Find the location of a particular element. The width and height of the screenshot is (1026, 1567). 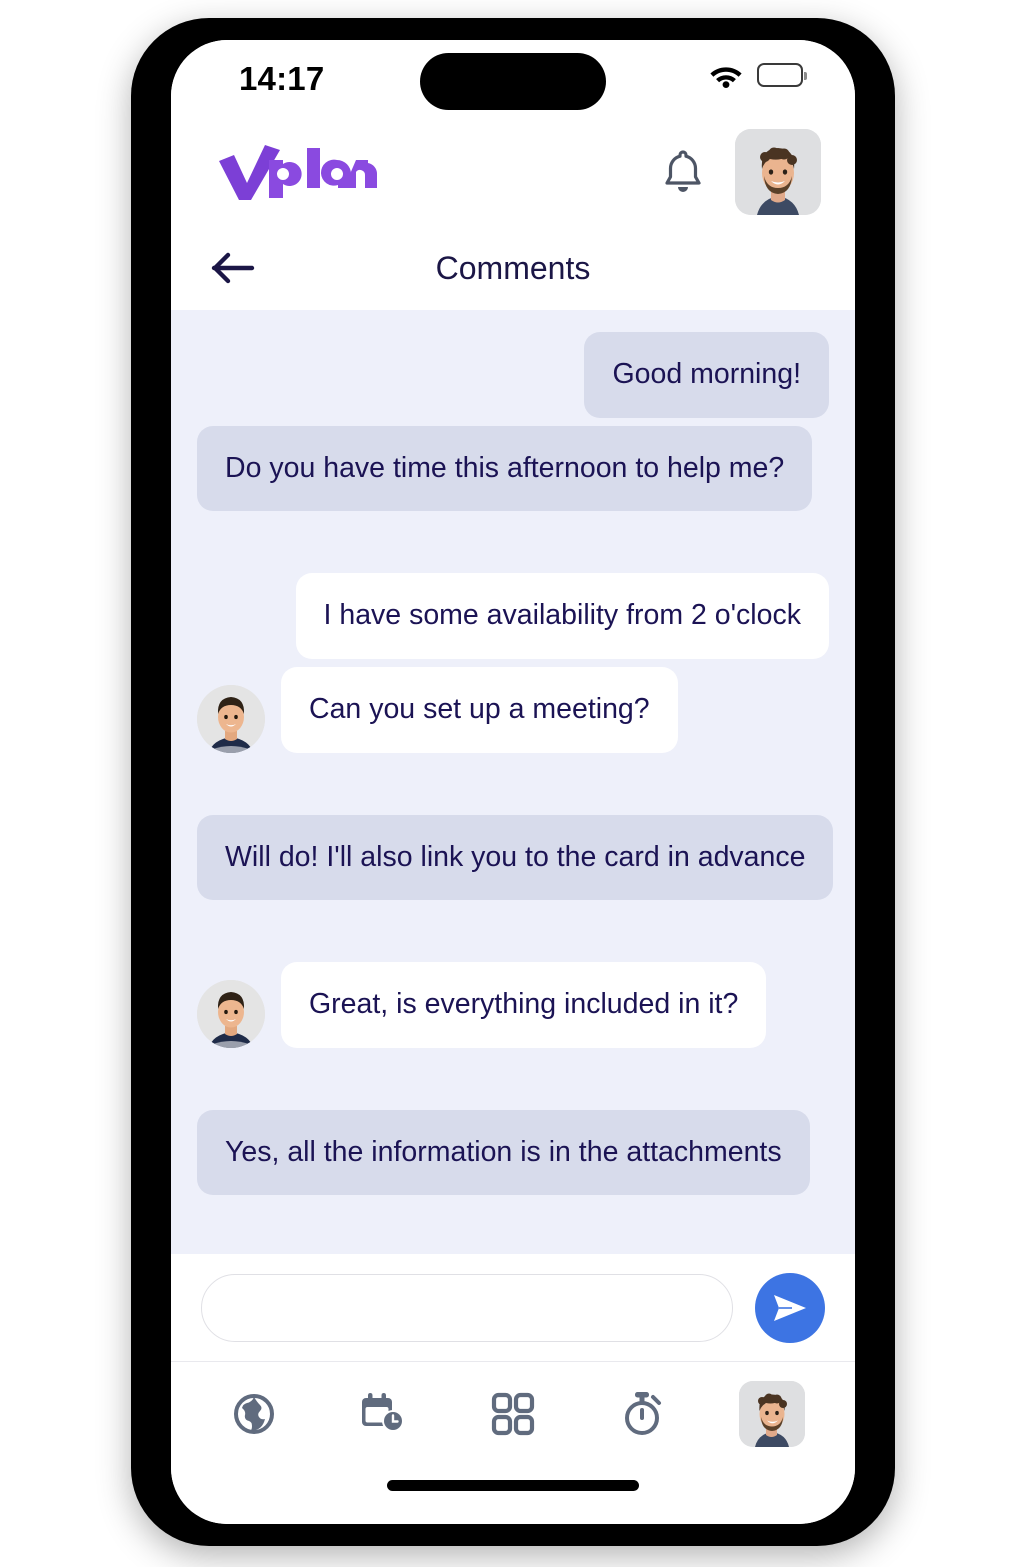

arrow-left-icon is located at coordinates (233, 268).